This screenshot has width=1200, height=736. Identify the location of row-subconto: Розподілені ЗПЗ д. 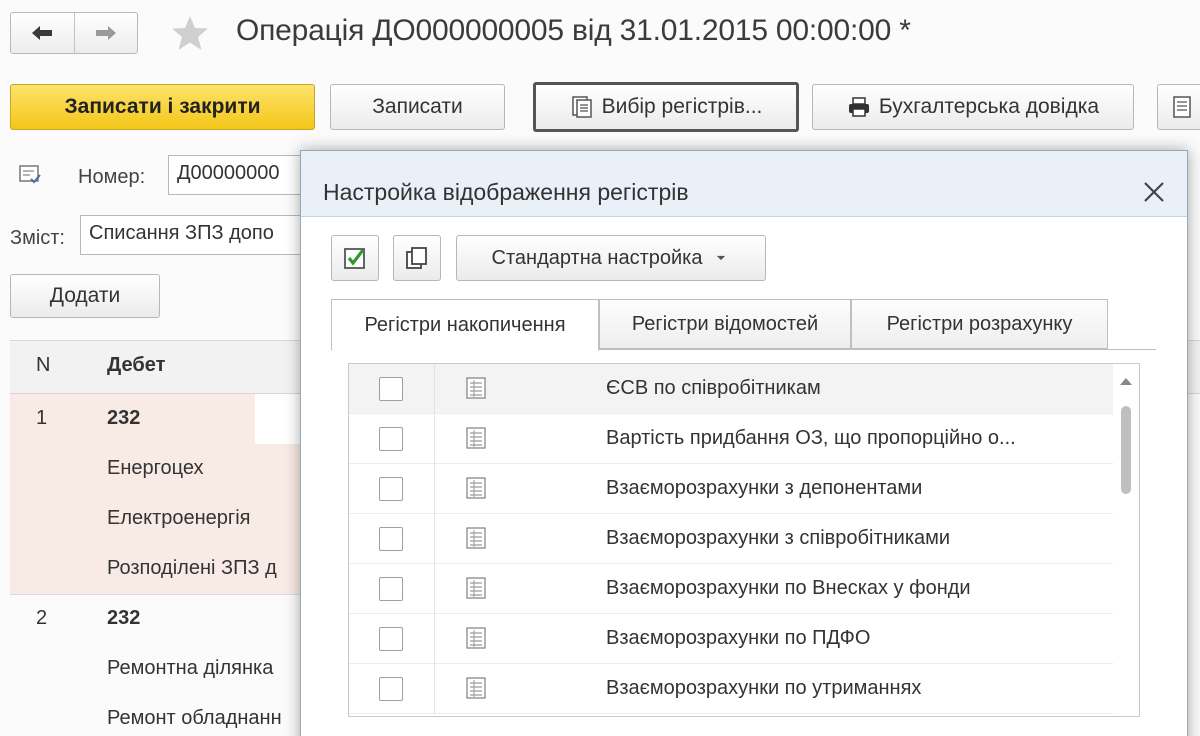
(192, 568).